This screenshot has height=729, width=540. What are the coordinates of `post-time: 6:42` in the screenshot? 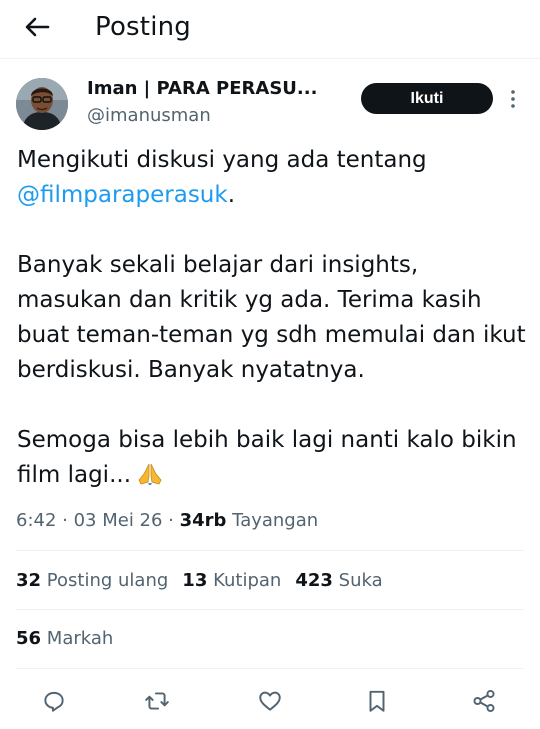 It's located at (36, 520).